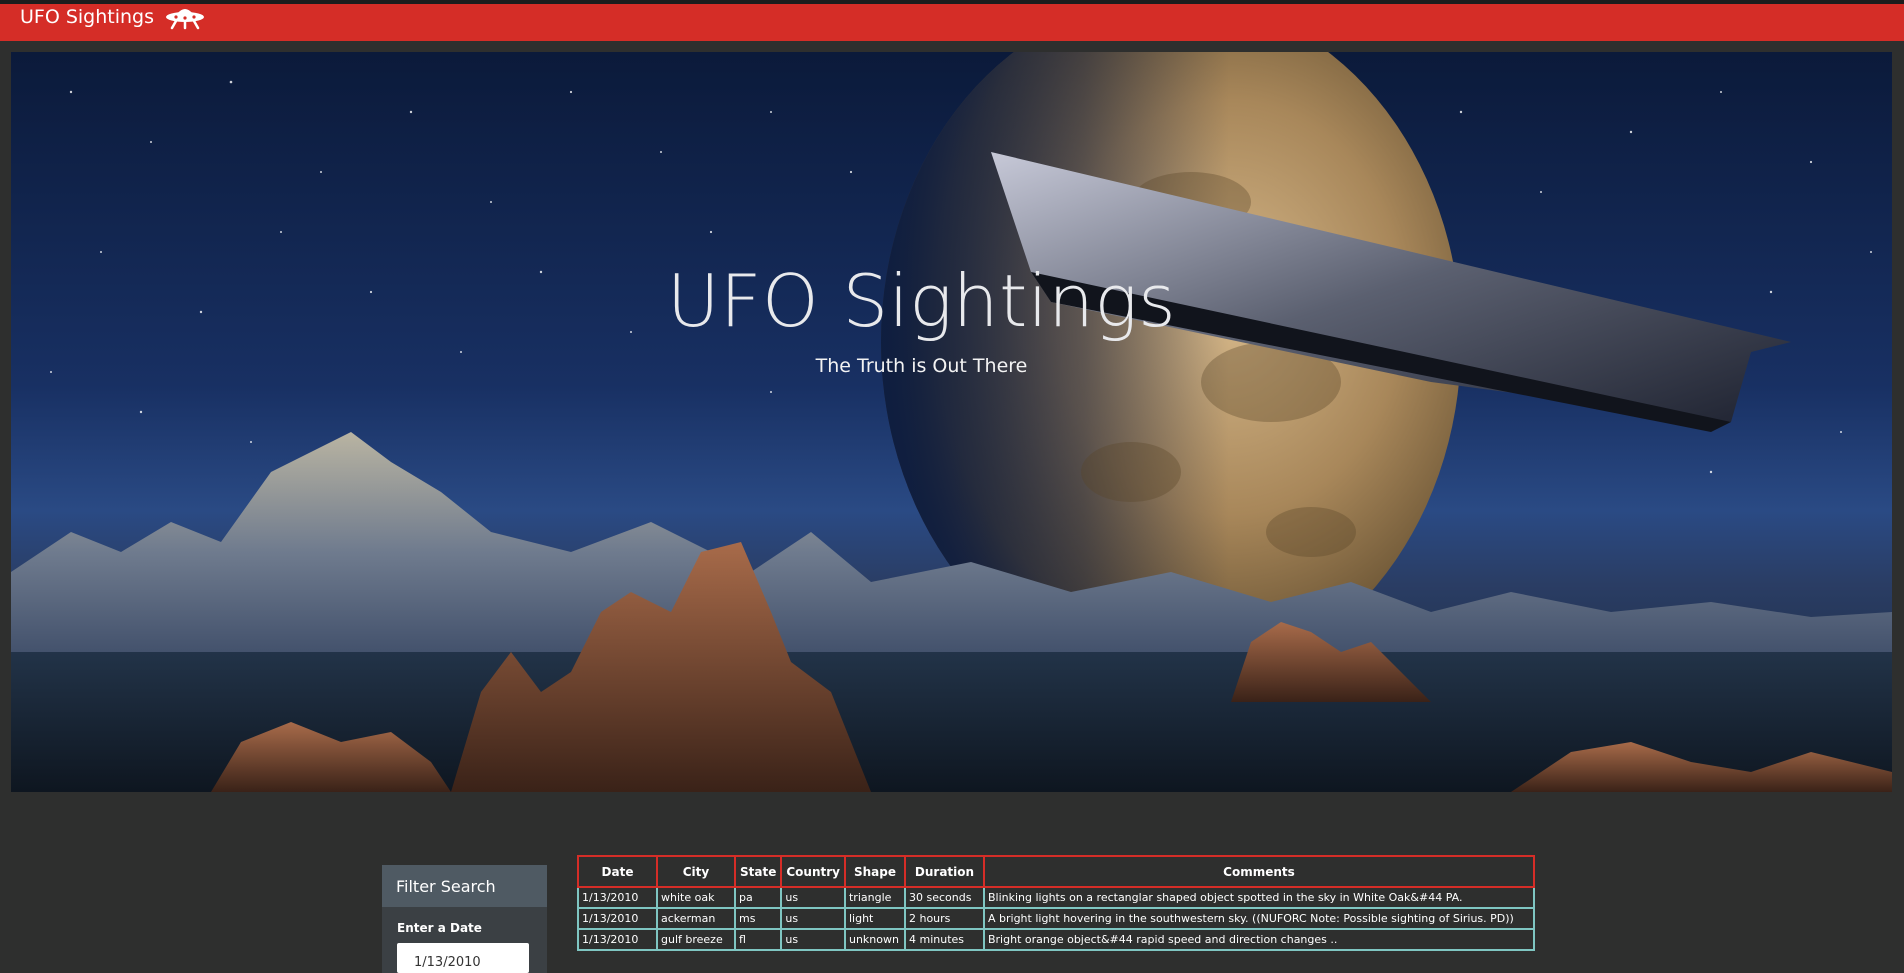 The width and height of the screenshot is (1904, 973). Describe the element at coordinates (874, 897) in the screenshot. I see `cell-shape: triangle` at that location.